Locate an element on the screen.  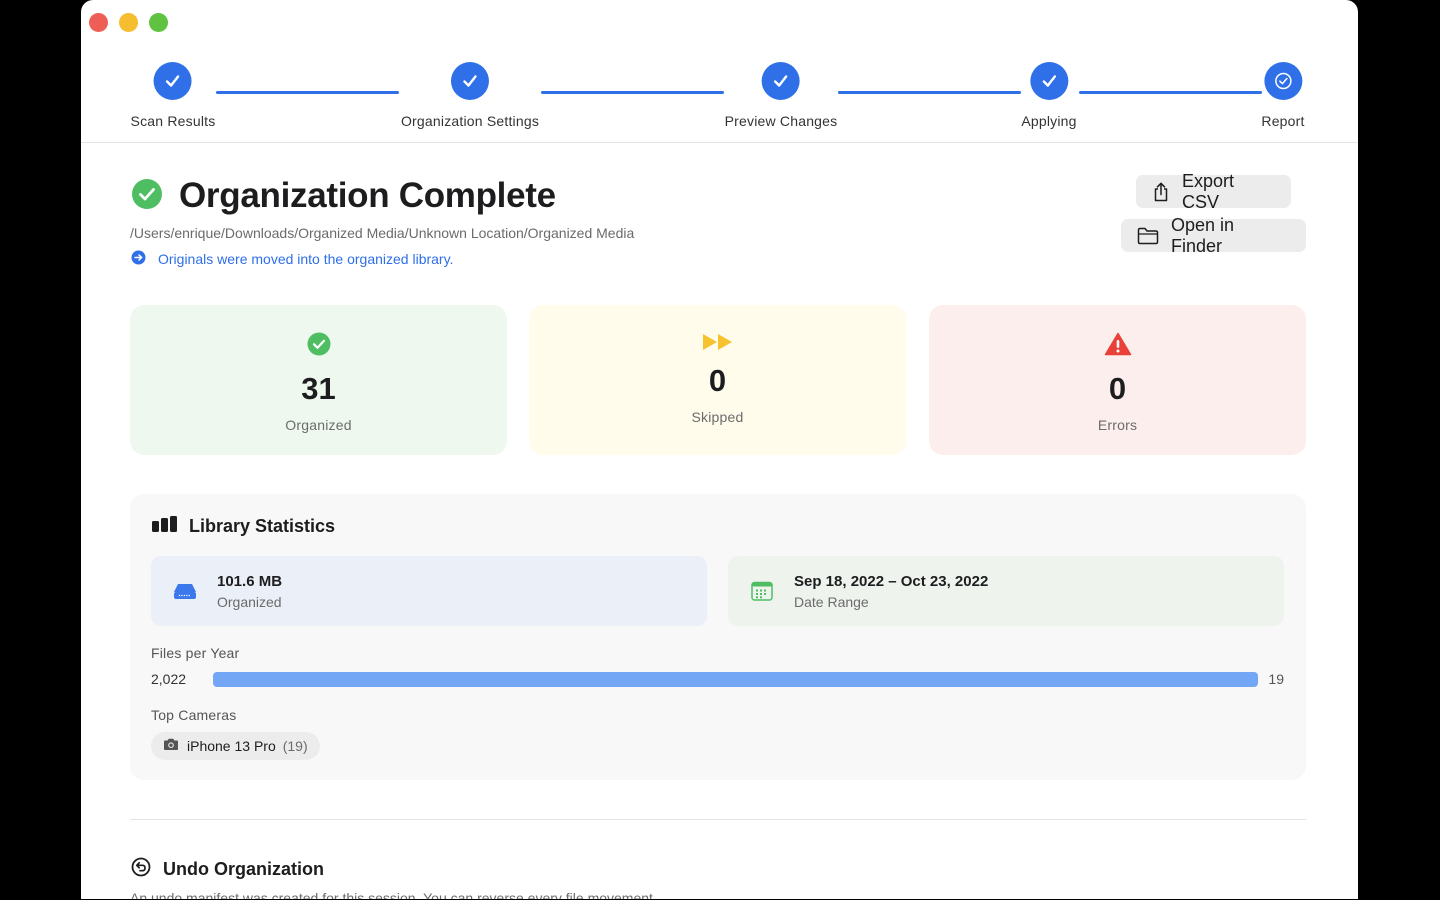
skipped-stat-card: 0 Skipped is located at coordinates (717, 380).